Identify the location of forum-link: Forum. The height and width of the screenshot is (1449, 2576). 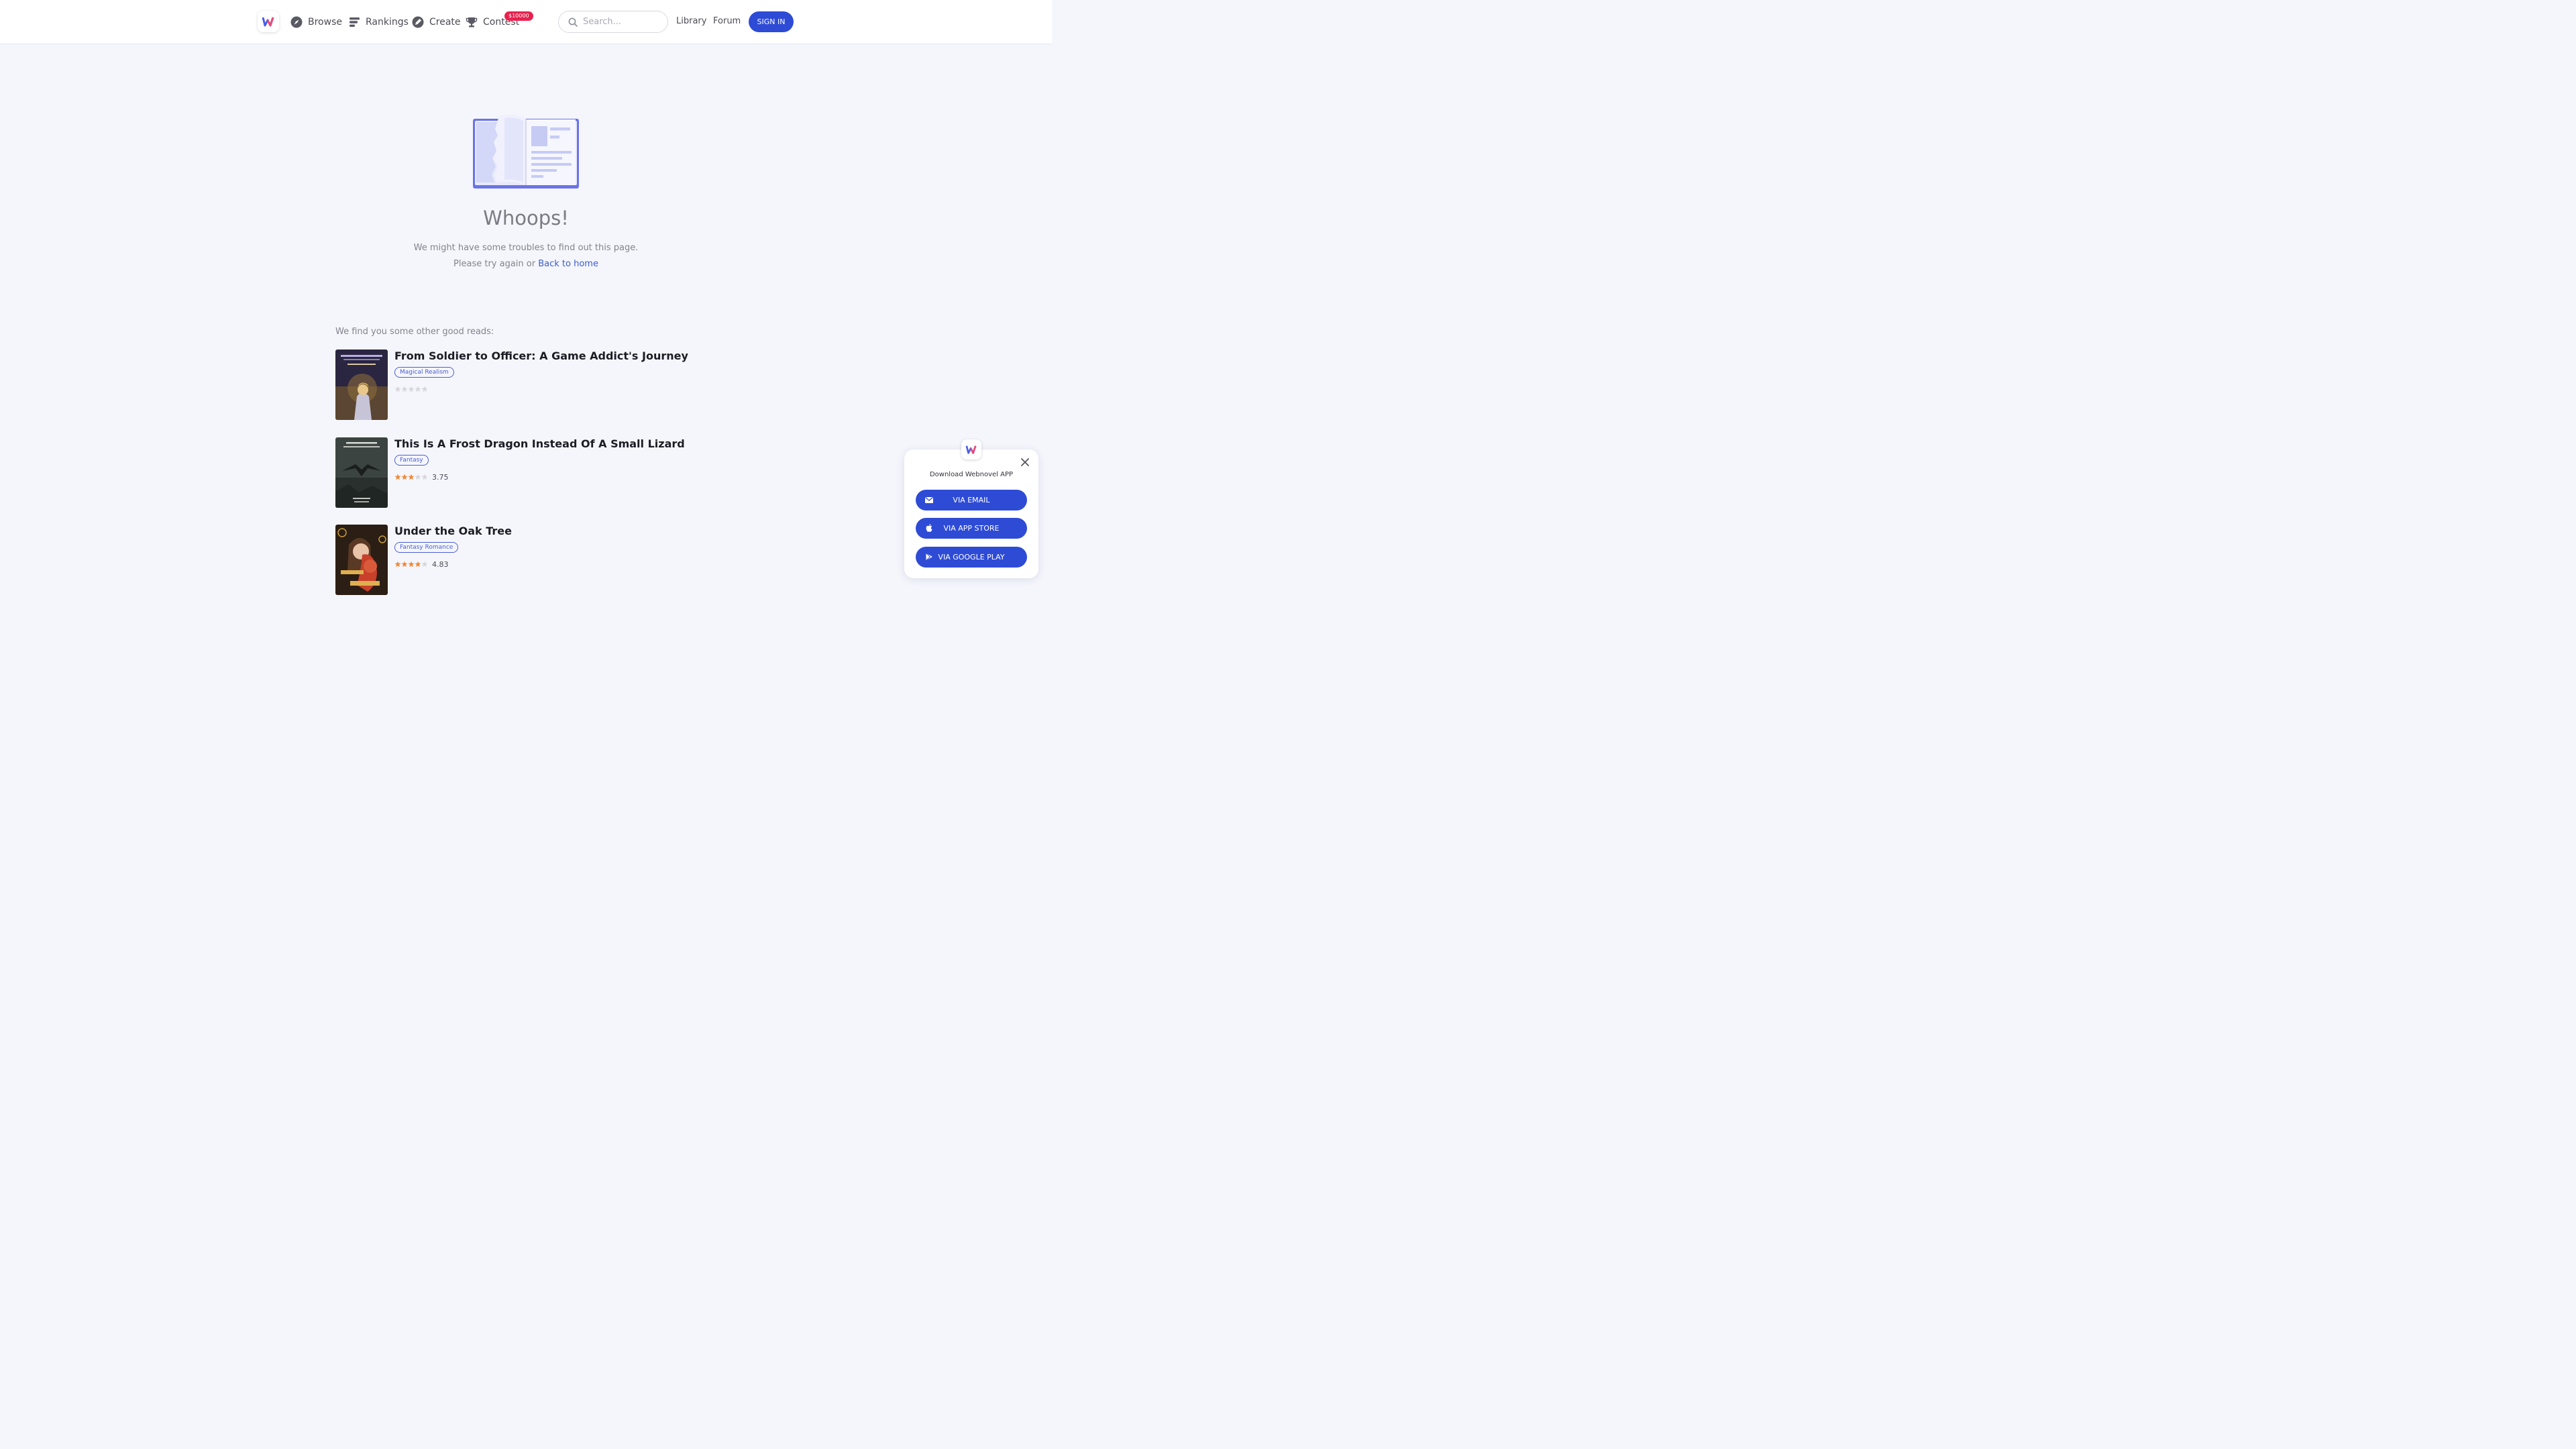
(727, 21).